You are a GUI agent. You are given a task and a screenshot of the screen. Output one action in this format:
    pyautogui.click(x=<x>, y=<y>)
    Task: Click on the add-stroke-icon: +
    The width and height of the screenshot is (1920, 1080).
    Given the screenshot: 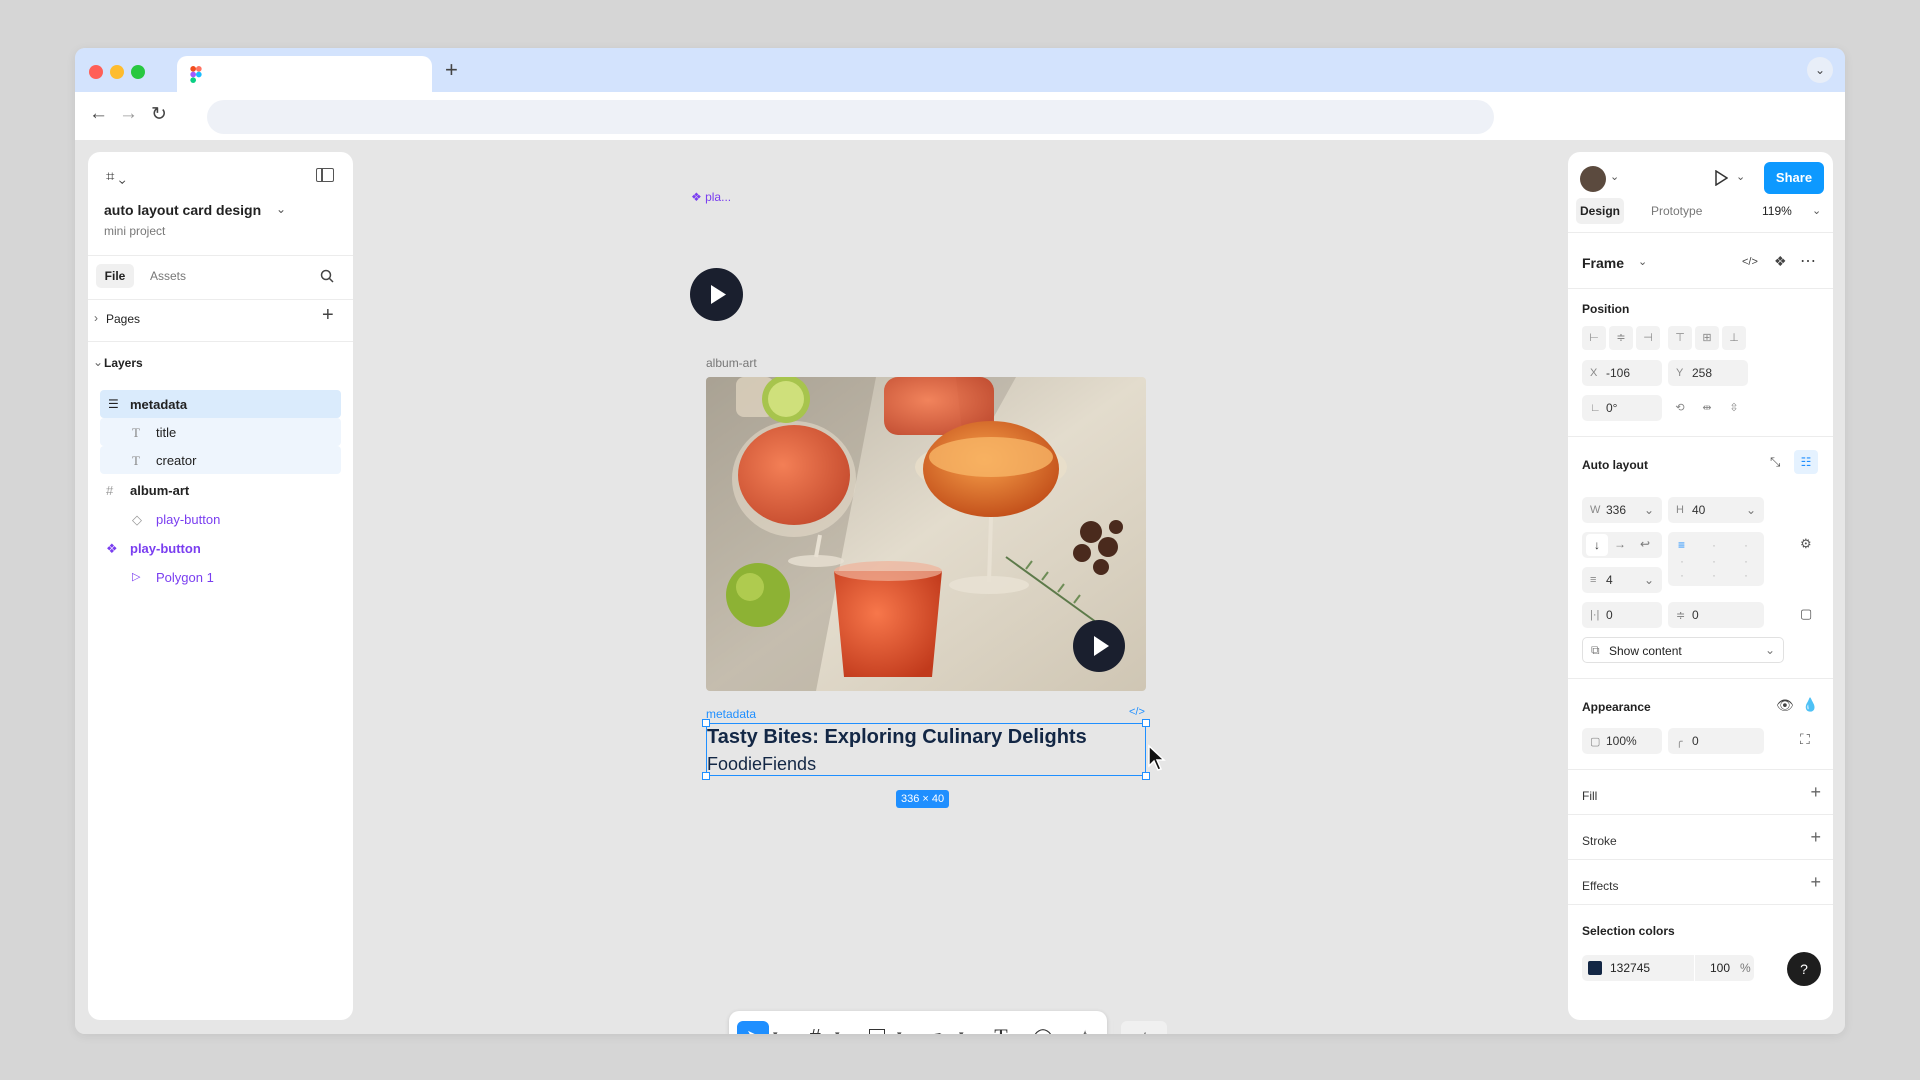 What is the action you would take?
    pyautogui.click(x=1815, y=837)
    